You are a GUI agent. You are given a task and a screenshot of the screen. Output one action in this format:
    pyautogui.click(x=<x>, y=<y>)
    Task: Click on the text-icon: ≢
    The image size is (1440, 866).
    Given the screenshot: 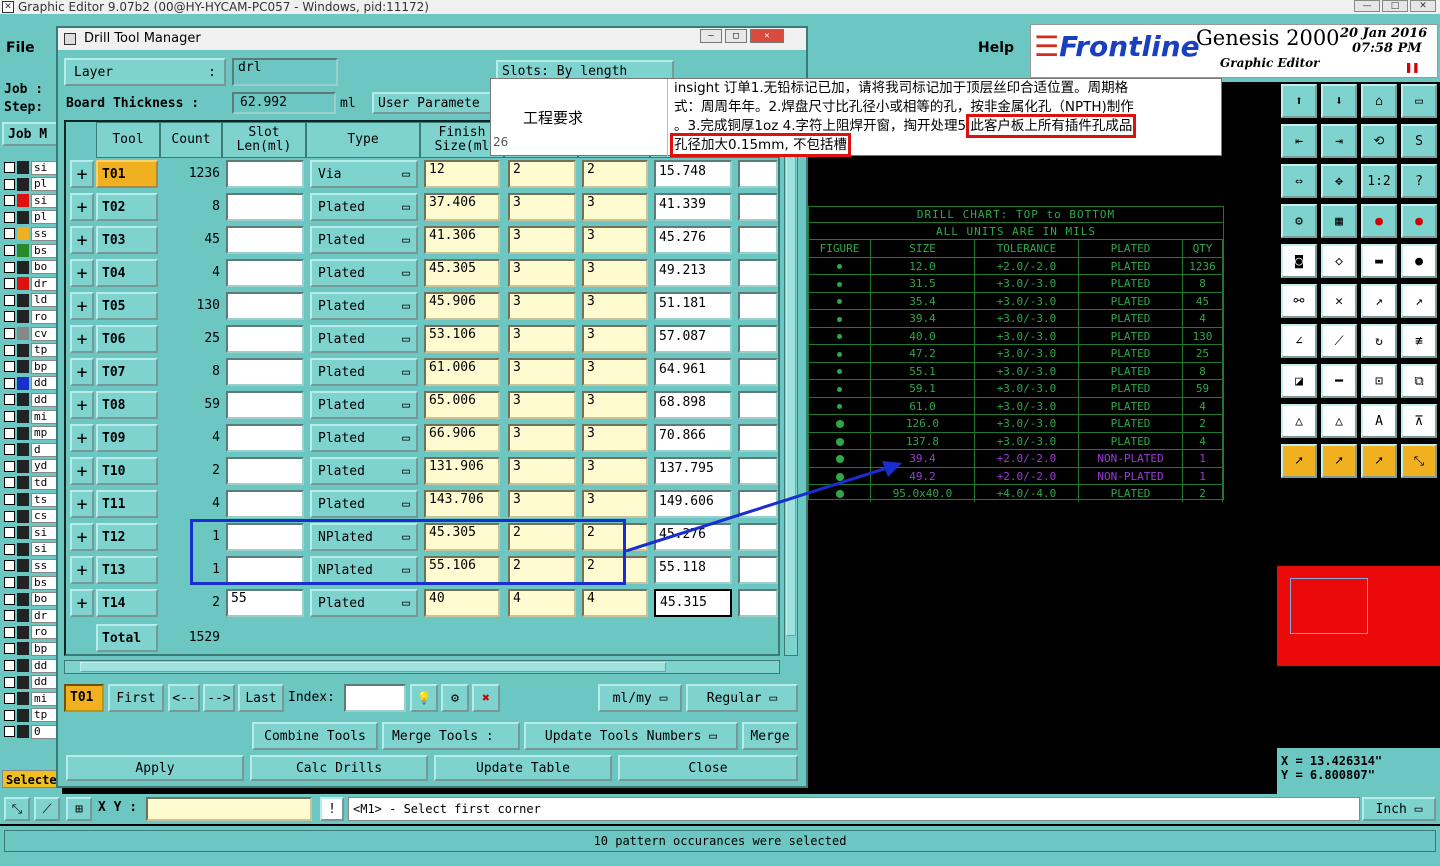 What is the action you would take?
    pyautogui.click(x=1419, y=341)
    